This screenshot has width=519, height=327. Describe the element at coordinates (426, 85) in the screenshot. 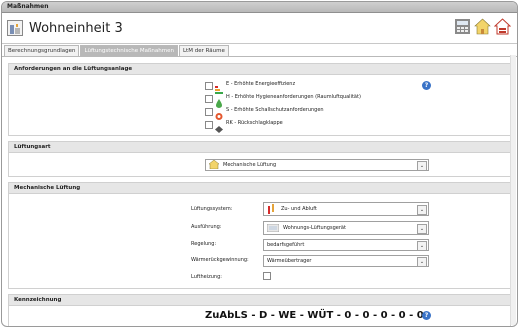

I see `requirements-help-icon: ?` at that location.